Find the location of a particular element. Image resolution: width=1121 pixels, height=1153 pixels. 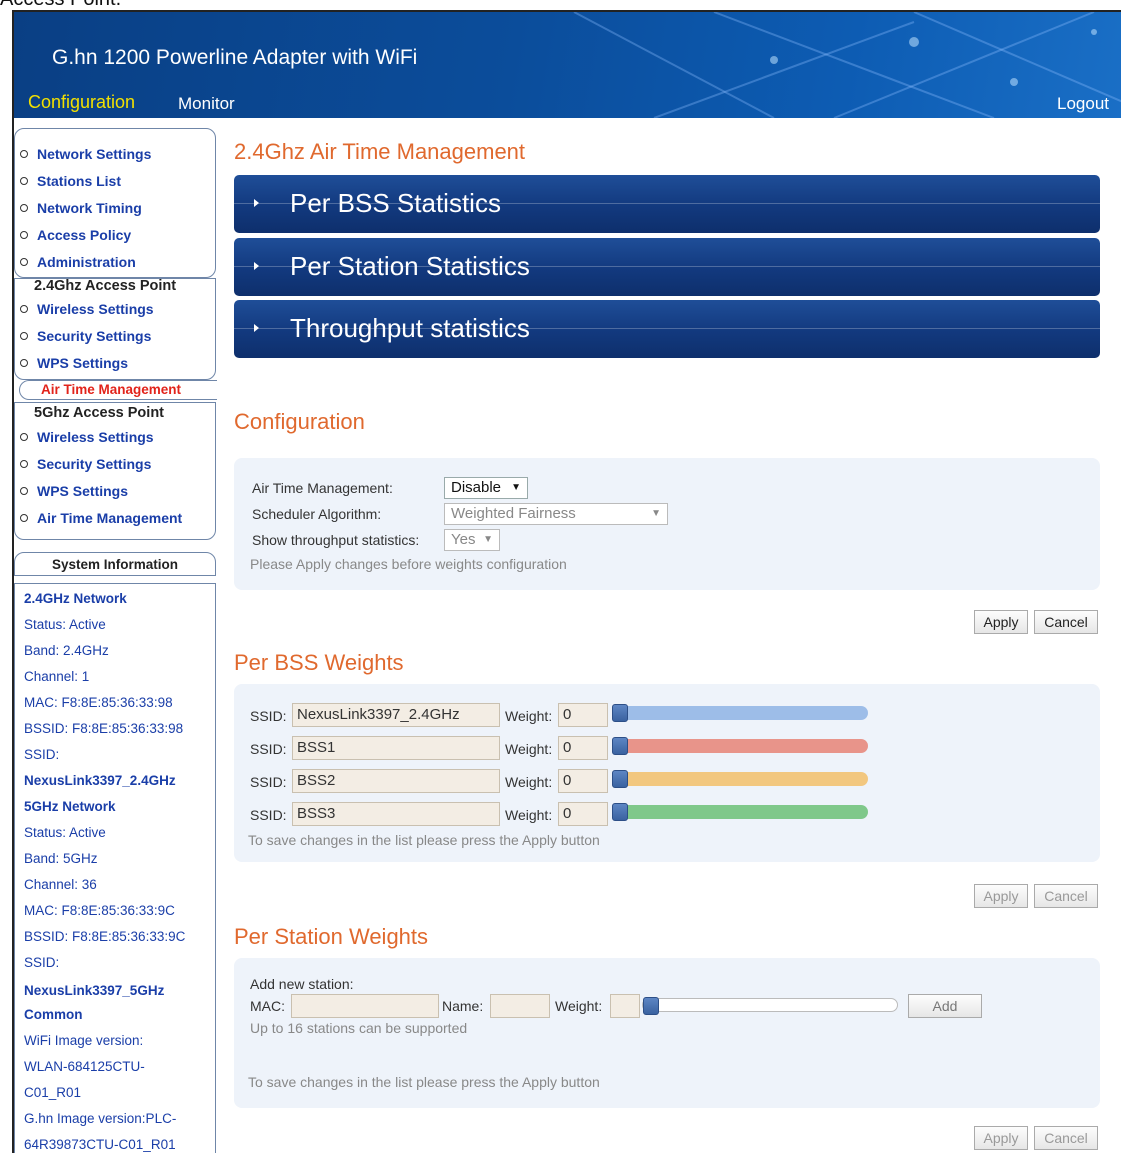

sidebar-item-stations-list: Stations List is located at coordinates (70, 181).